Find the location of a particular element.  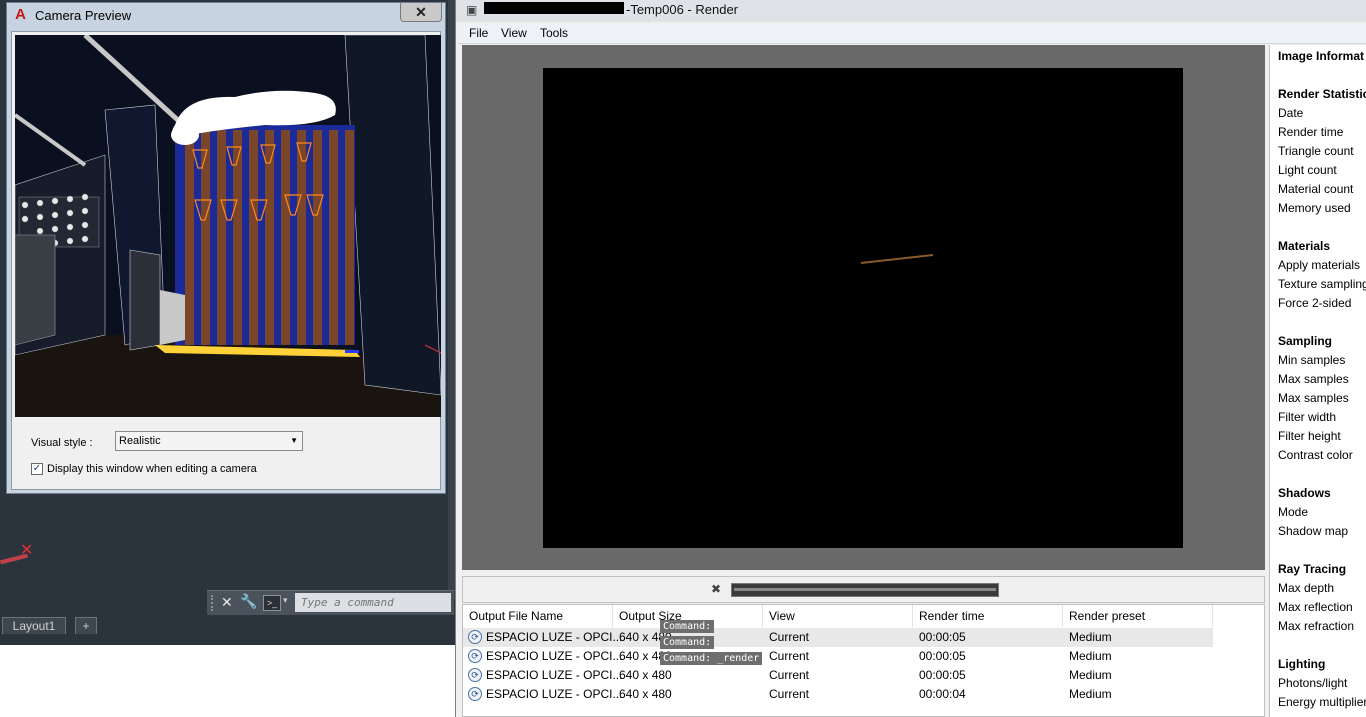

rendered-line is located at coordinates (897, 259).